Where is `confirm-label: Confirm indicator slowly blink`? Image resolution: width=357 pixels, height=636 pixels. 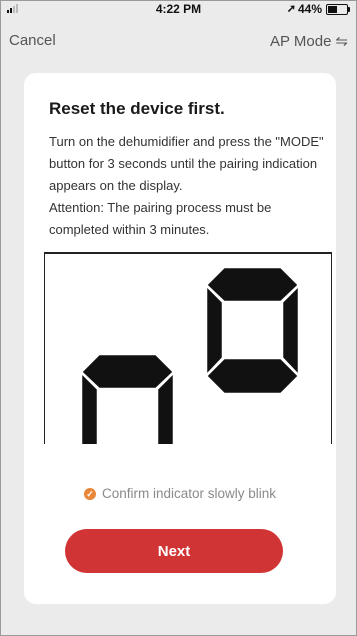 confirm-label: Confirm indicator slowly blink is located at coordinates (189, 493).